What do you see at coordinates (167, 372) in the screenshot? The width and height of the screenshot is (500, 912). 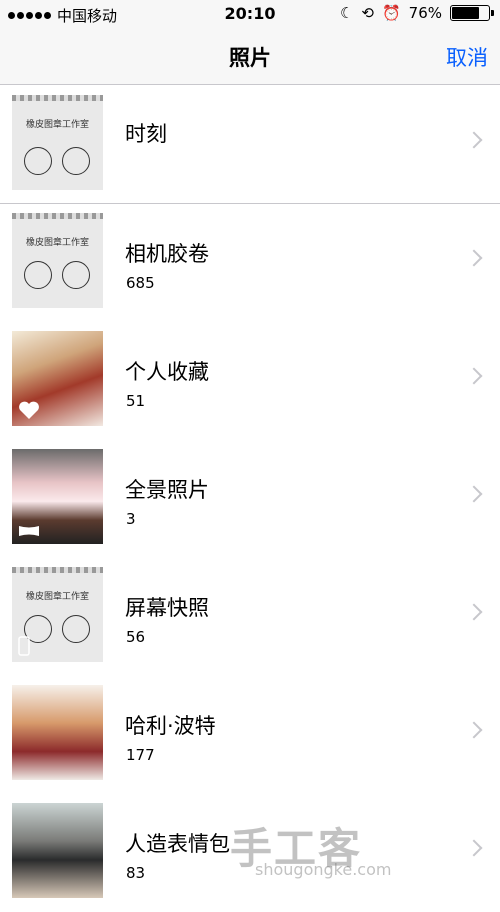 I see `album-title: 个人收藏` at bounding box center [167, 372].